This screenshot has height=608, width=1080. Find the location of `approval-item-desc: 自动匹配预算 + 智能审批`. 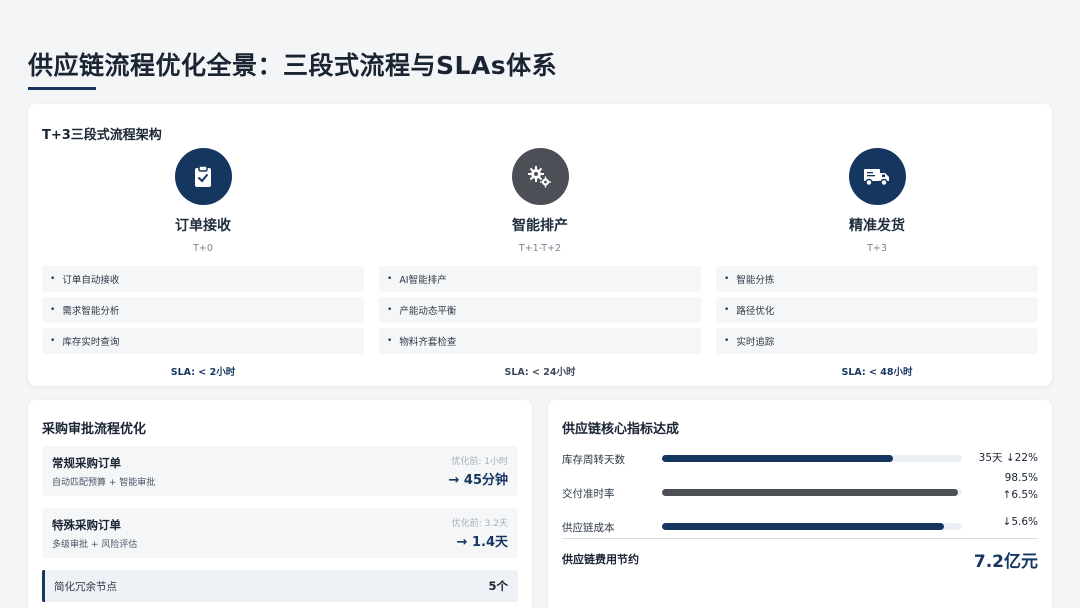

approval-item-desc: 自动匹配预算 + 智能审批 is located at coordinates (104, 483).